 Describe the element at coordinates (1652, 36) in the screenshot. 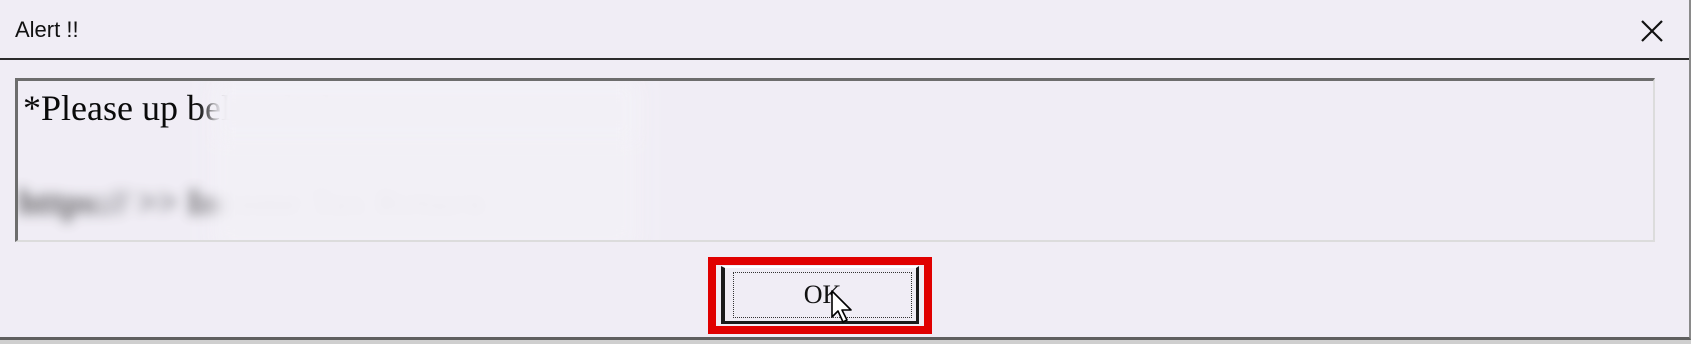

I see `close-icon` at that location.